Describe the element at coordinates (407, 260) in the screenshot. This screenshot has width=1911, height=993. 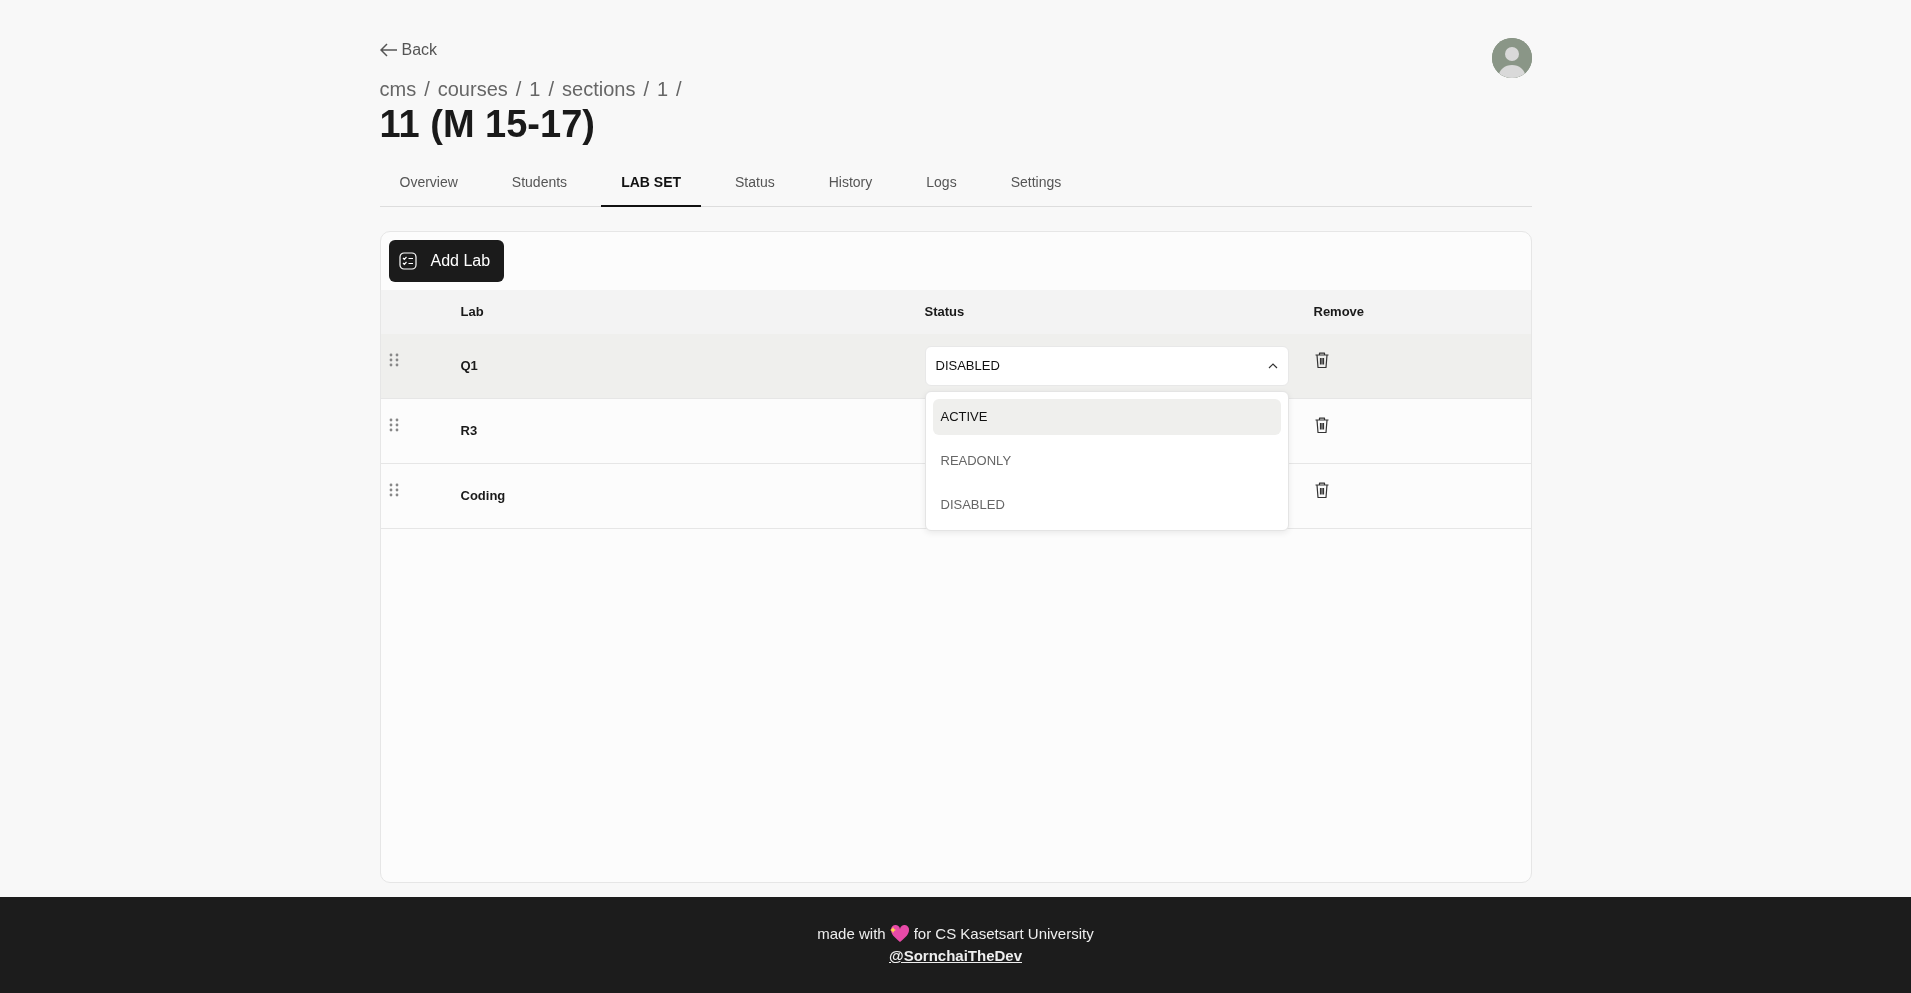
I see `checklist-icon` at that location.